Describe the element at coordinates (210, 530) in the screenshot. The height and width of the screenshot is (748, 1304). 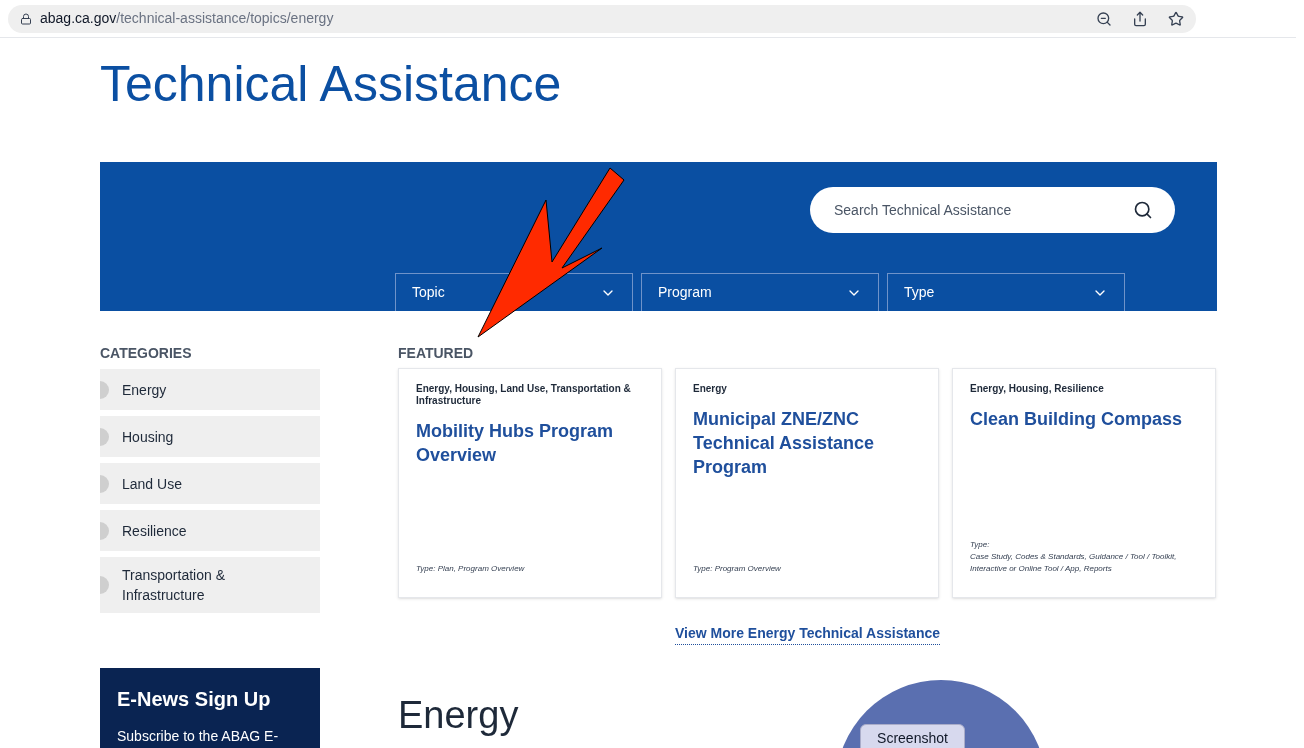
I see `category-link: Resilience` at that location.